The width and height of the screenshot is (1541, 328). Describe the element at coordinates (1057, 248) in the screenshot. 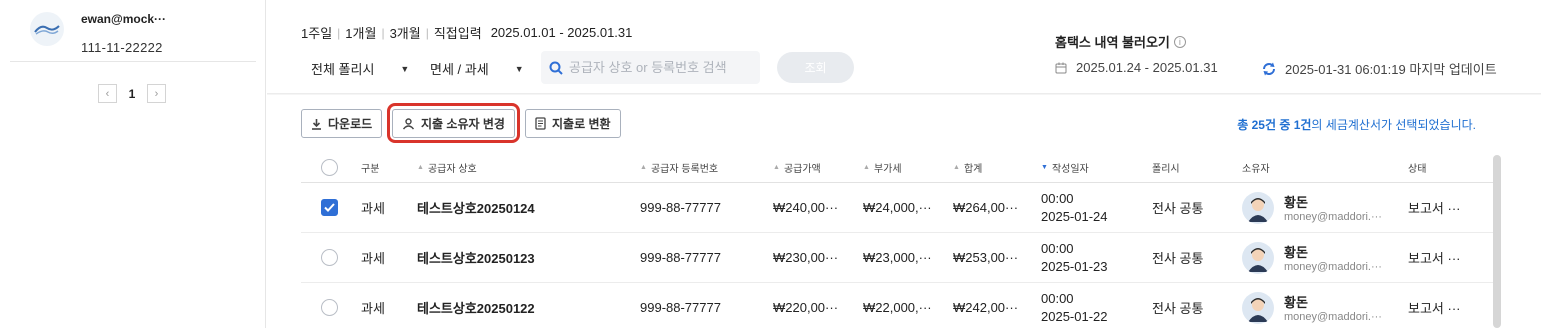

I see `cell-time-text: 00:00` at that location.